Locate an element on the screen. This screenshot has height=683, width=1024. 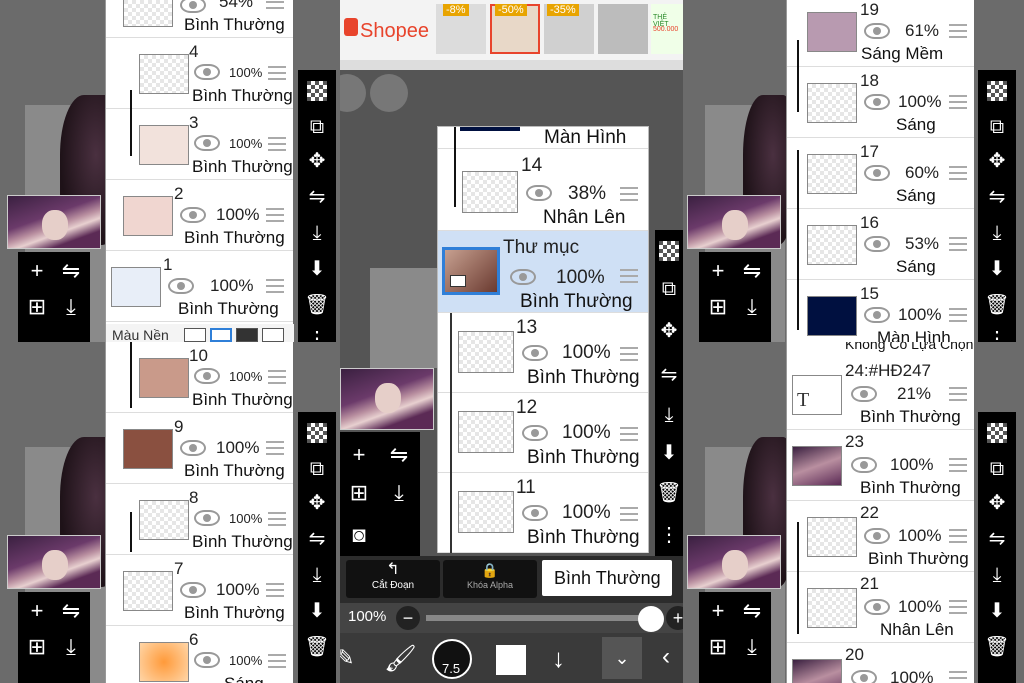
back-icon: ‹ is located at coordinates (666, 657).